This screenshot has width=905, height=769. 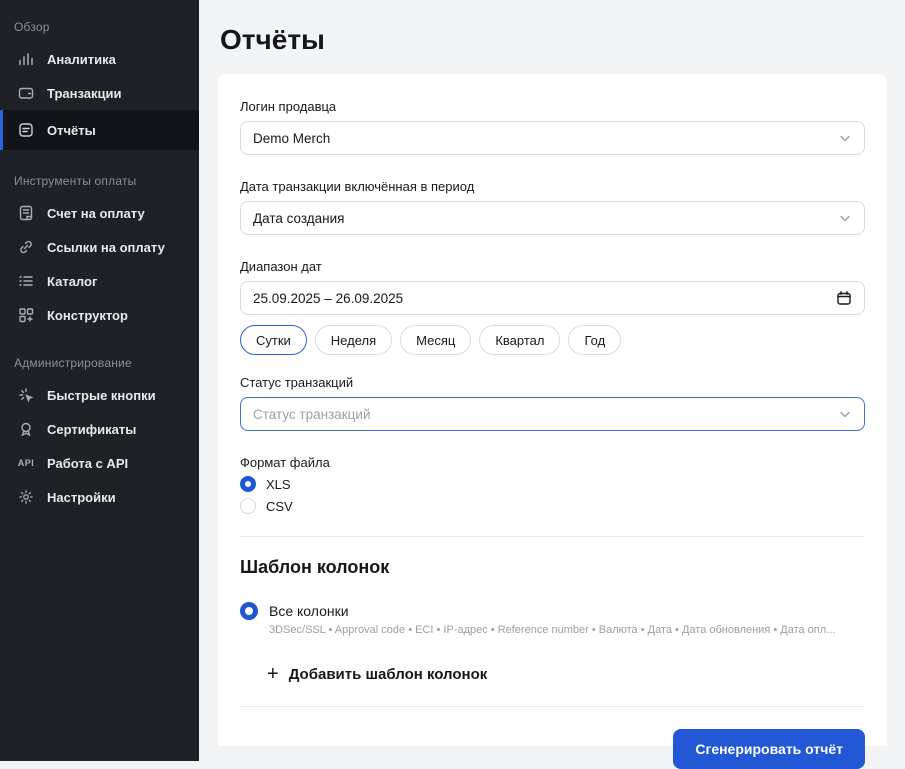 I want to click on period-pill-day: Сутки, so click(x=273, y=340).